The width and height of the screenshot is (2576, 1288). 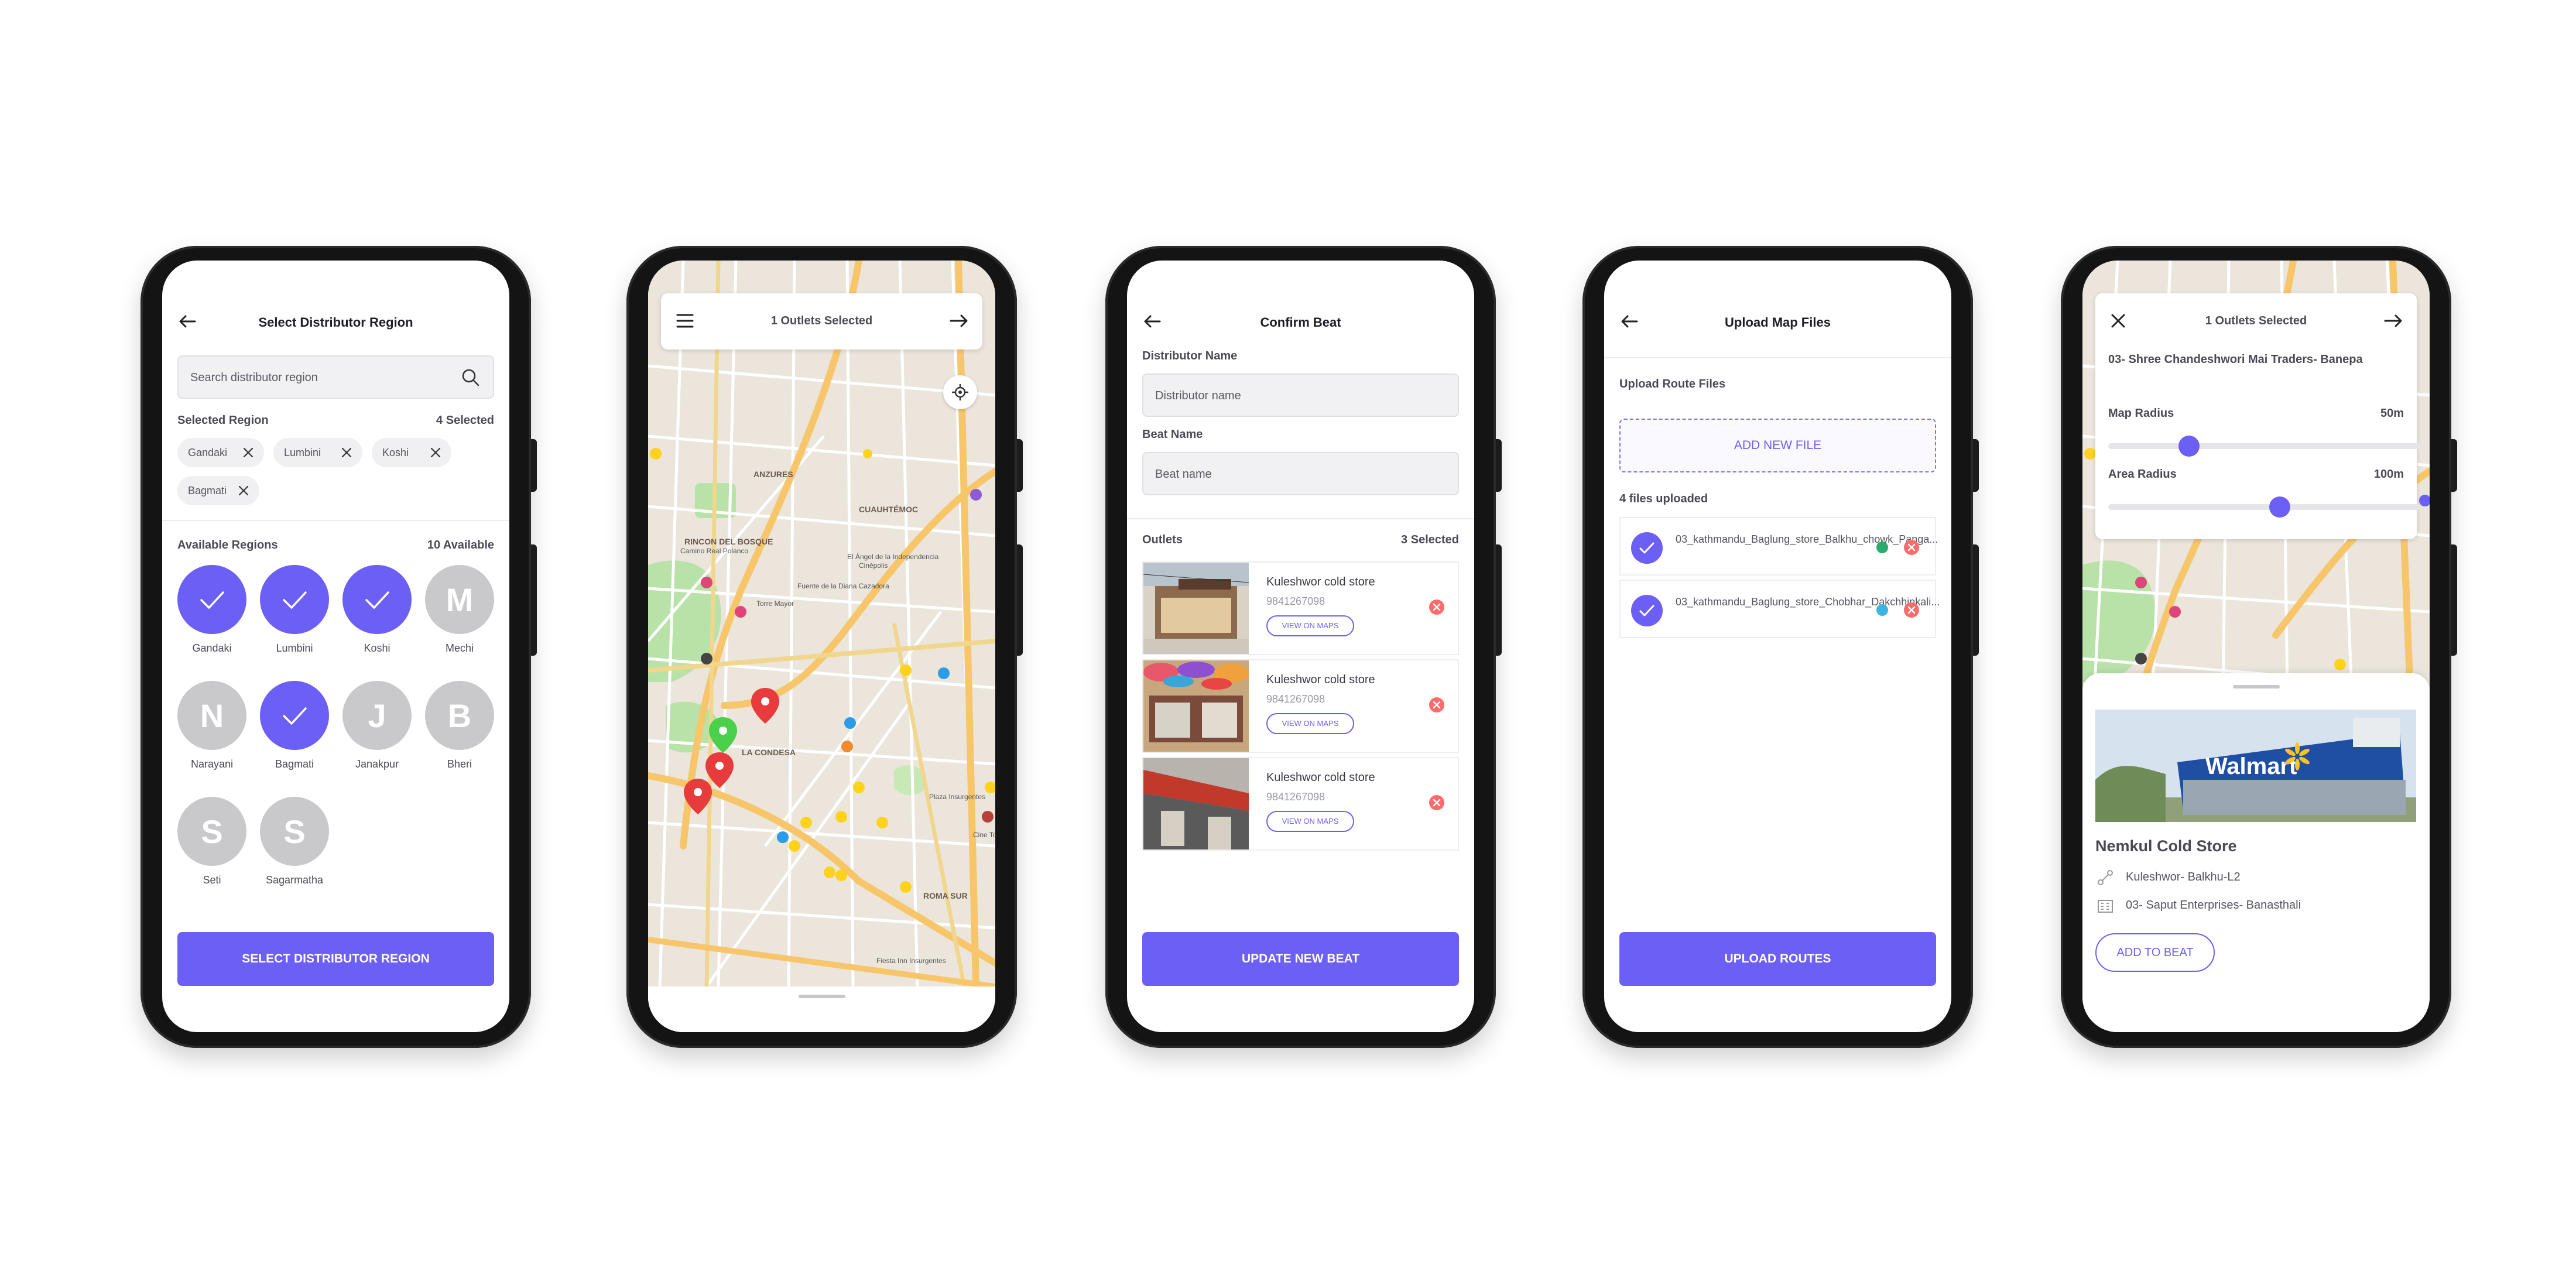 What do you see at coordinates (2255, 766) in the screenshot?
I see `outlet-photo: Walmart` at bounding box center [2255, 766].